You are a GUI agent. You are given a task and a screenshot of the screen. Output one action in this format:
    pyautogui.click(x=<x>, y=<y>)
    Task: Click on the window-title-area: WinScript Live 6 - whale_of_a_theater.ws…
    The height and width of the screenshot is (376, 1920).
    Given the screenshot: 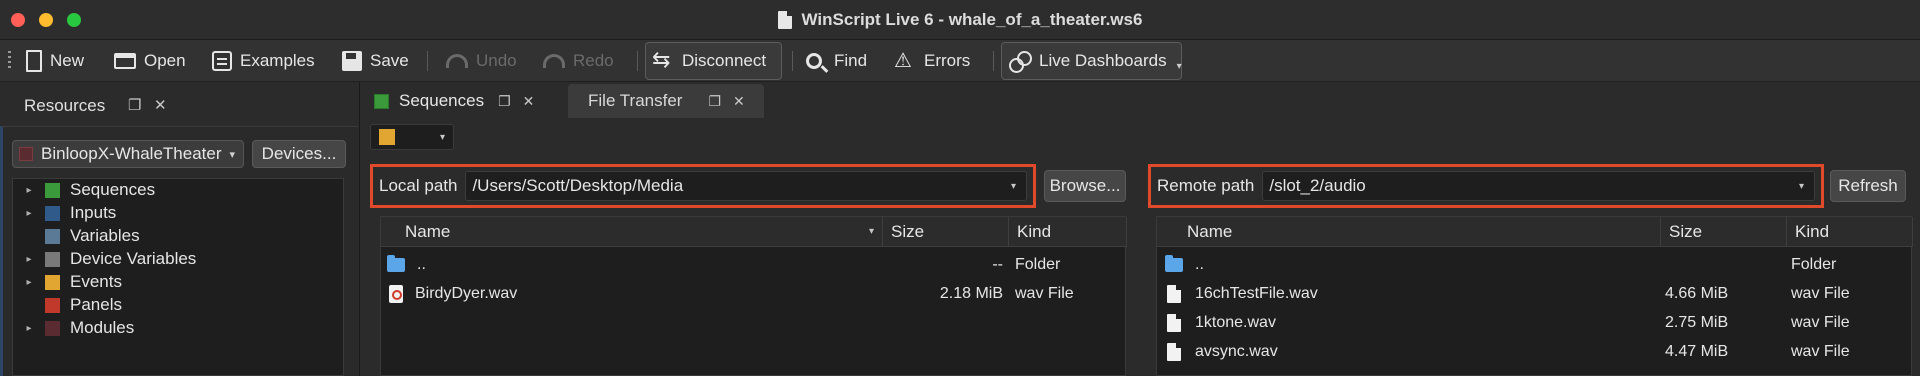 What is the action you would take?
    pyautogui.click(x=960, y=20)
    